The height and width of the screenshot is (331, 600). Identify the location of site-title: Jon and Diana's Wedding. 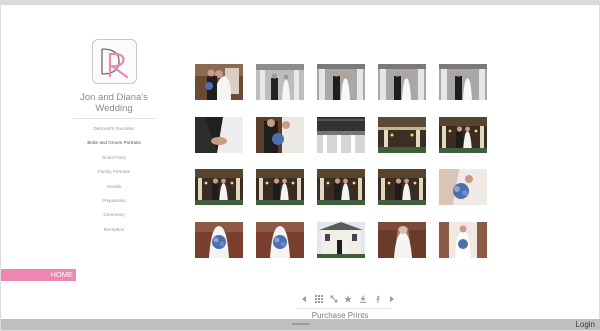
(114, 103).